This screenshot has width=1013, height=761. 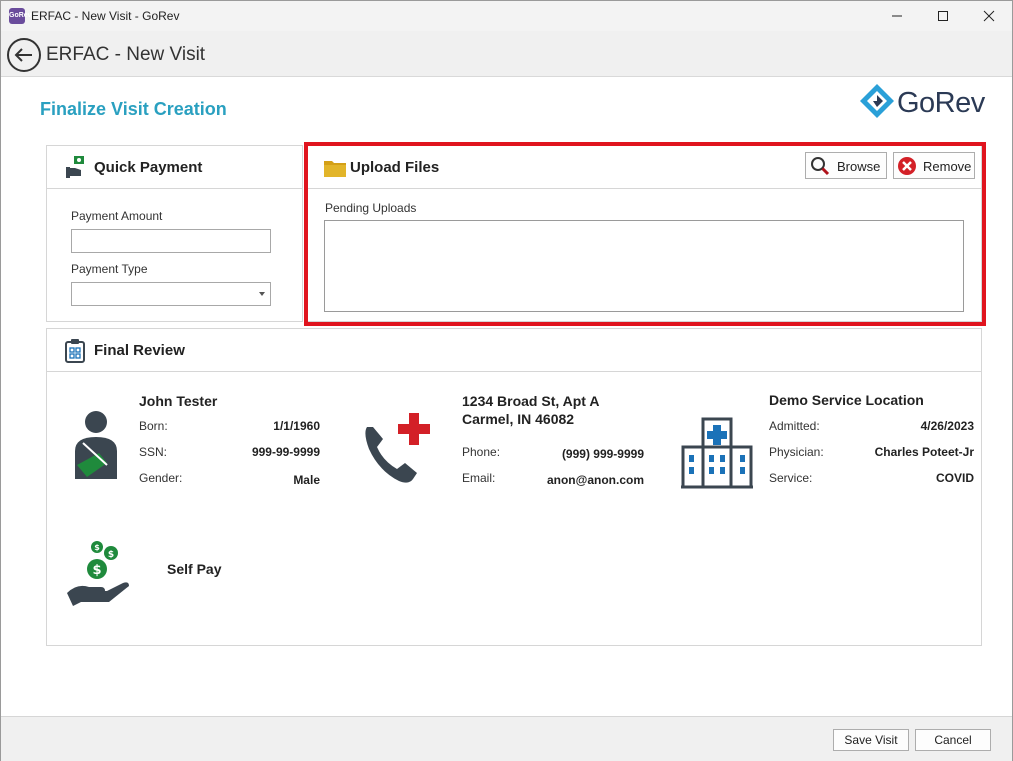 What do you see at coordinates (518, 419) in the screenshot?
I see `address-line2: Carmel, IN 46082` at bounding box center [518, 419].